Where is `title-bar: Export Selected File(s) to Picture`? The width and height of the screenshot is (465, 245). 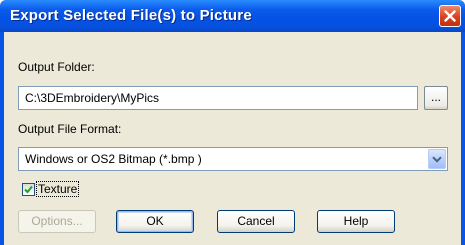
title-bar: Export Selected File(s) to Picture is located at coordinates (232, 16).